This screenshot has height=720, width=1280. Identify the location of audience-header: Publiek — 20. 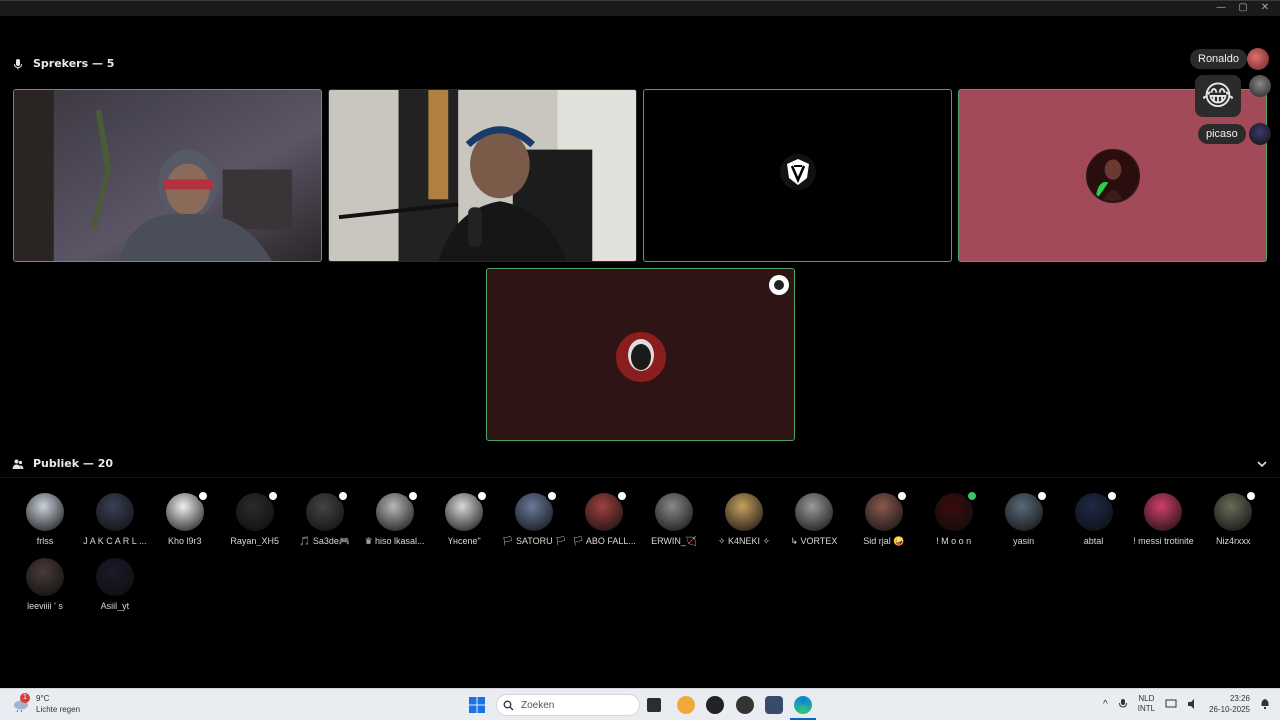
(62, 463).